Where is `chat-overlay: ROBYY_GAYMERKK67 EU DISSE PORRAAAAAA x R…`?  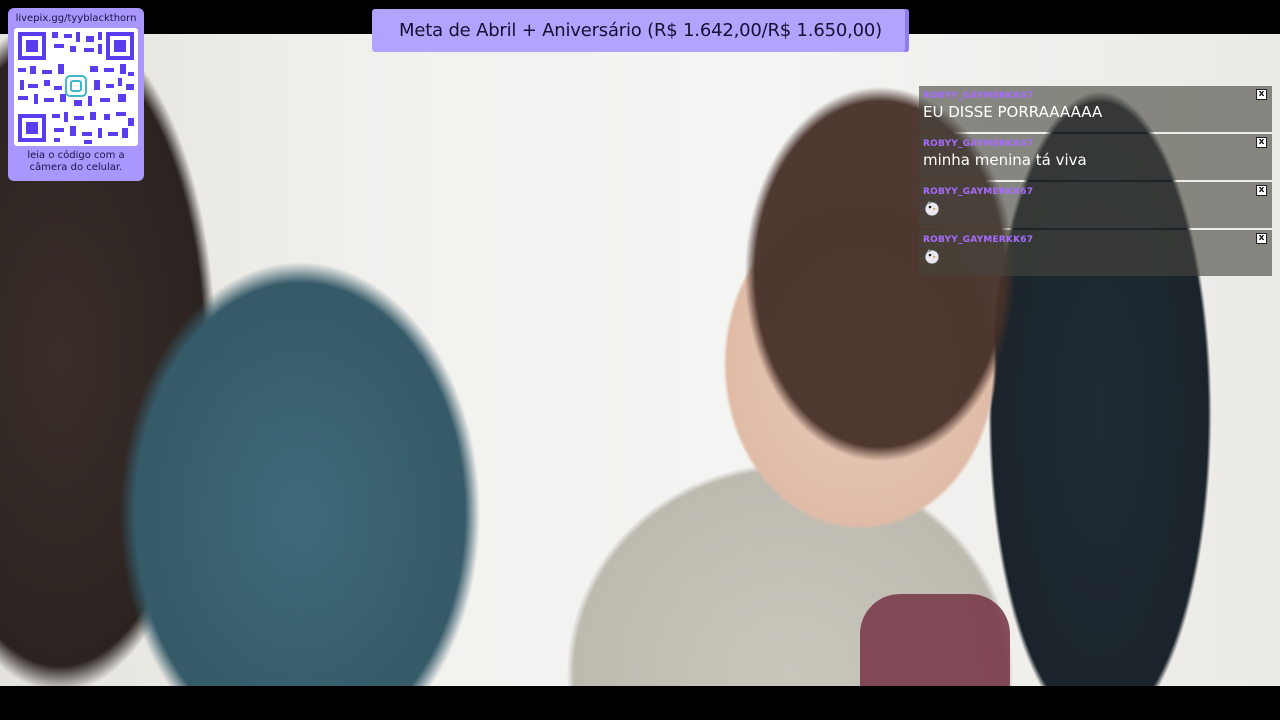
chat-overlay: ROBYY_GAYMERKK67 EU DISSE PORRAAAAAA x R… is located at coordinates (1095, 182).